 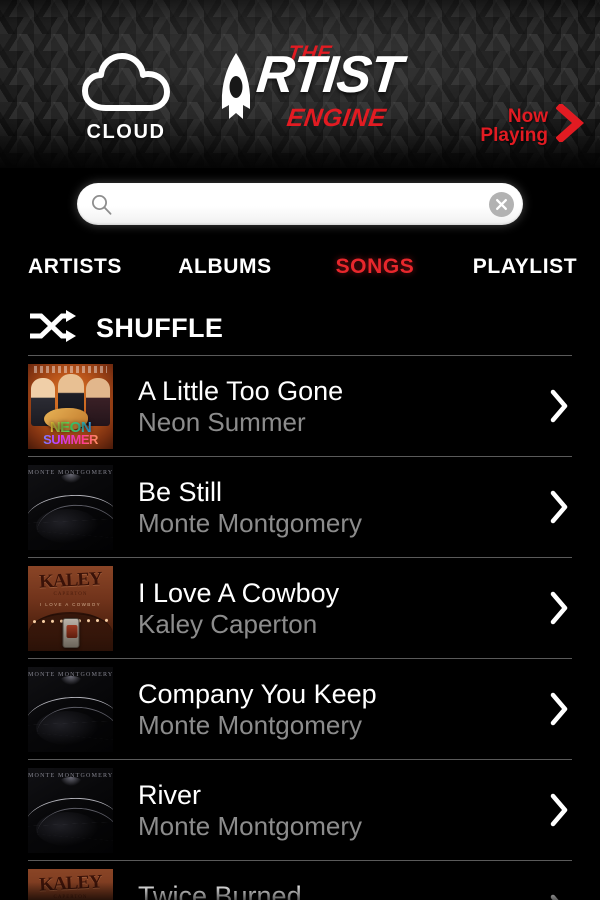 I want to click on clear-search-button, so click(x=501, y=204).